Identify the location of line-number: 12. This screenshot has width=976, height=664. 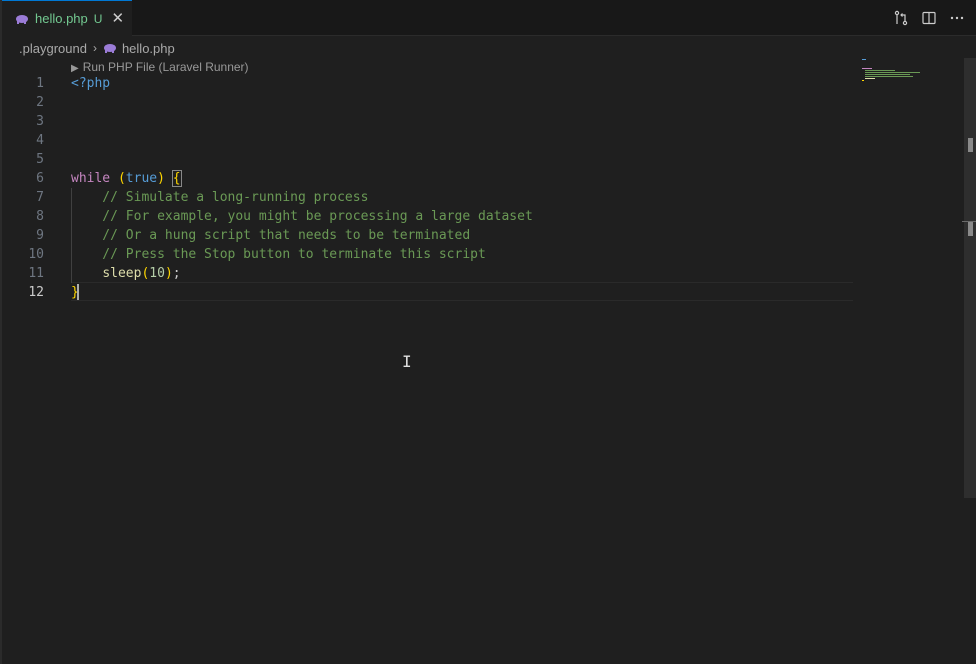
(36, 292).